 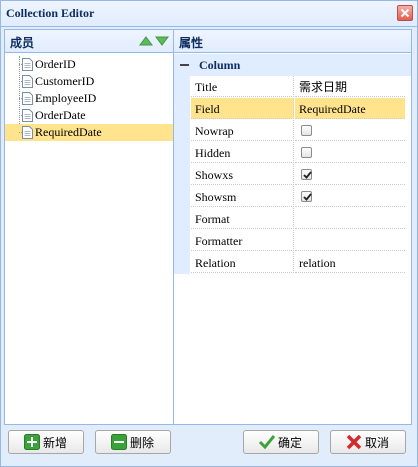 I want to click on cancel-button: 取消, so click(x=368, y=442).